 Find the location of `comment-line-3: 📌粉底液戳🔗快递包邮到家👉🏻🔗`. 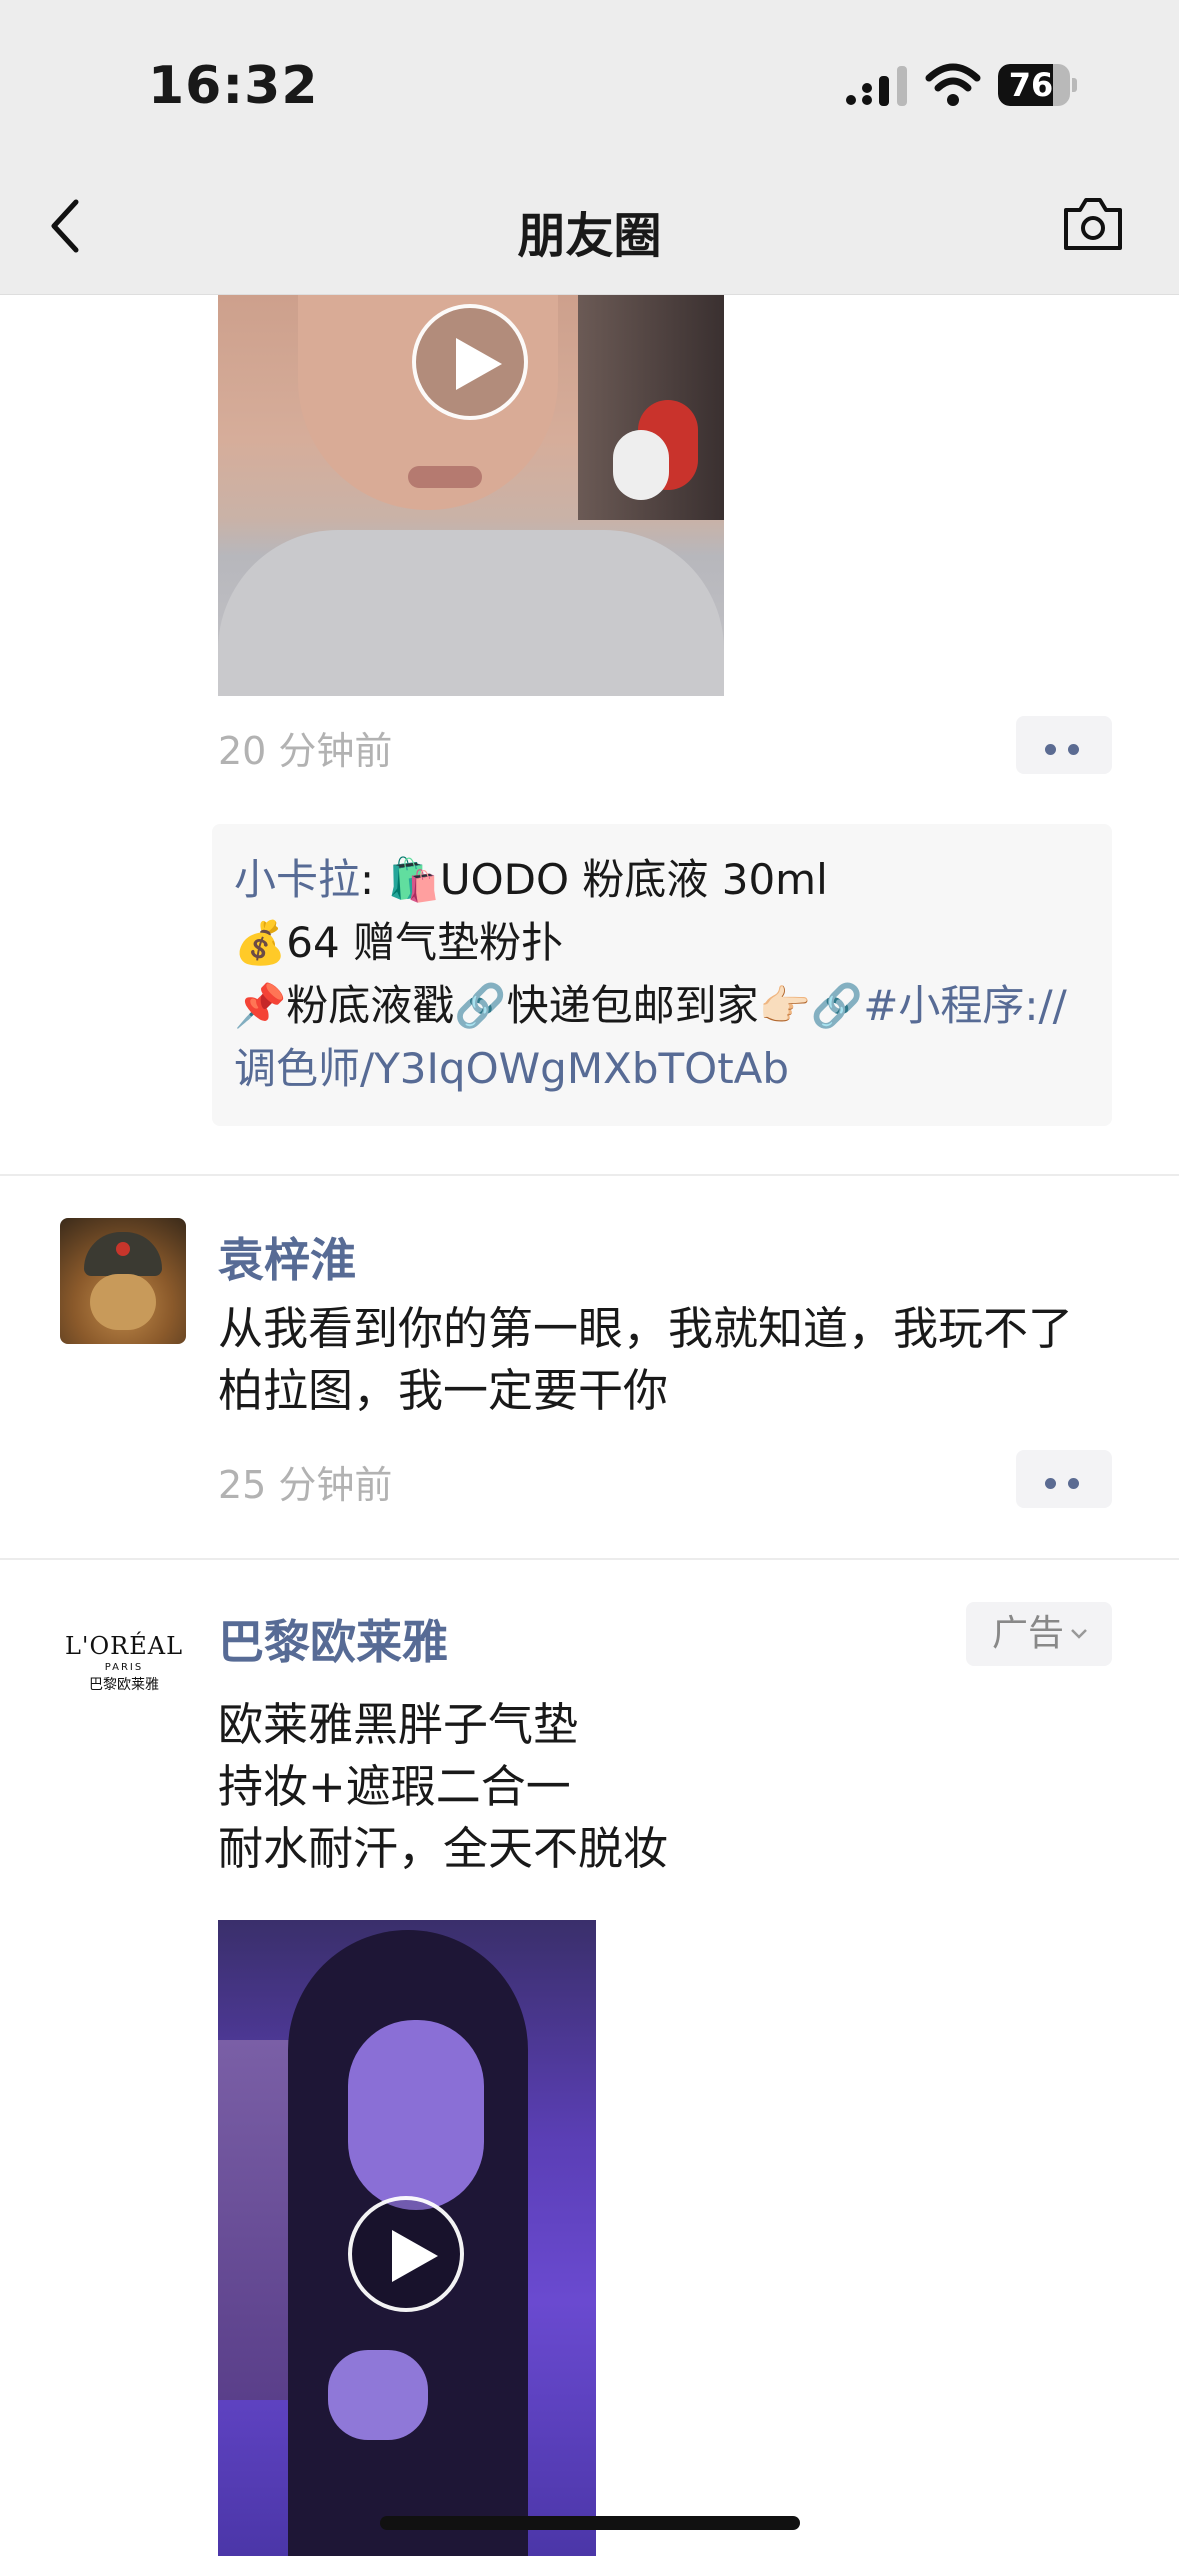

comment-line-3: 📌粉底液戳🔗快递包邮到家👉🏻🔗 is located at coordinates (549, 1005).